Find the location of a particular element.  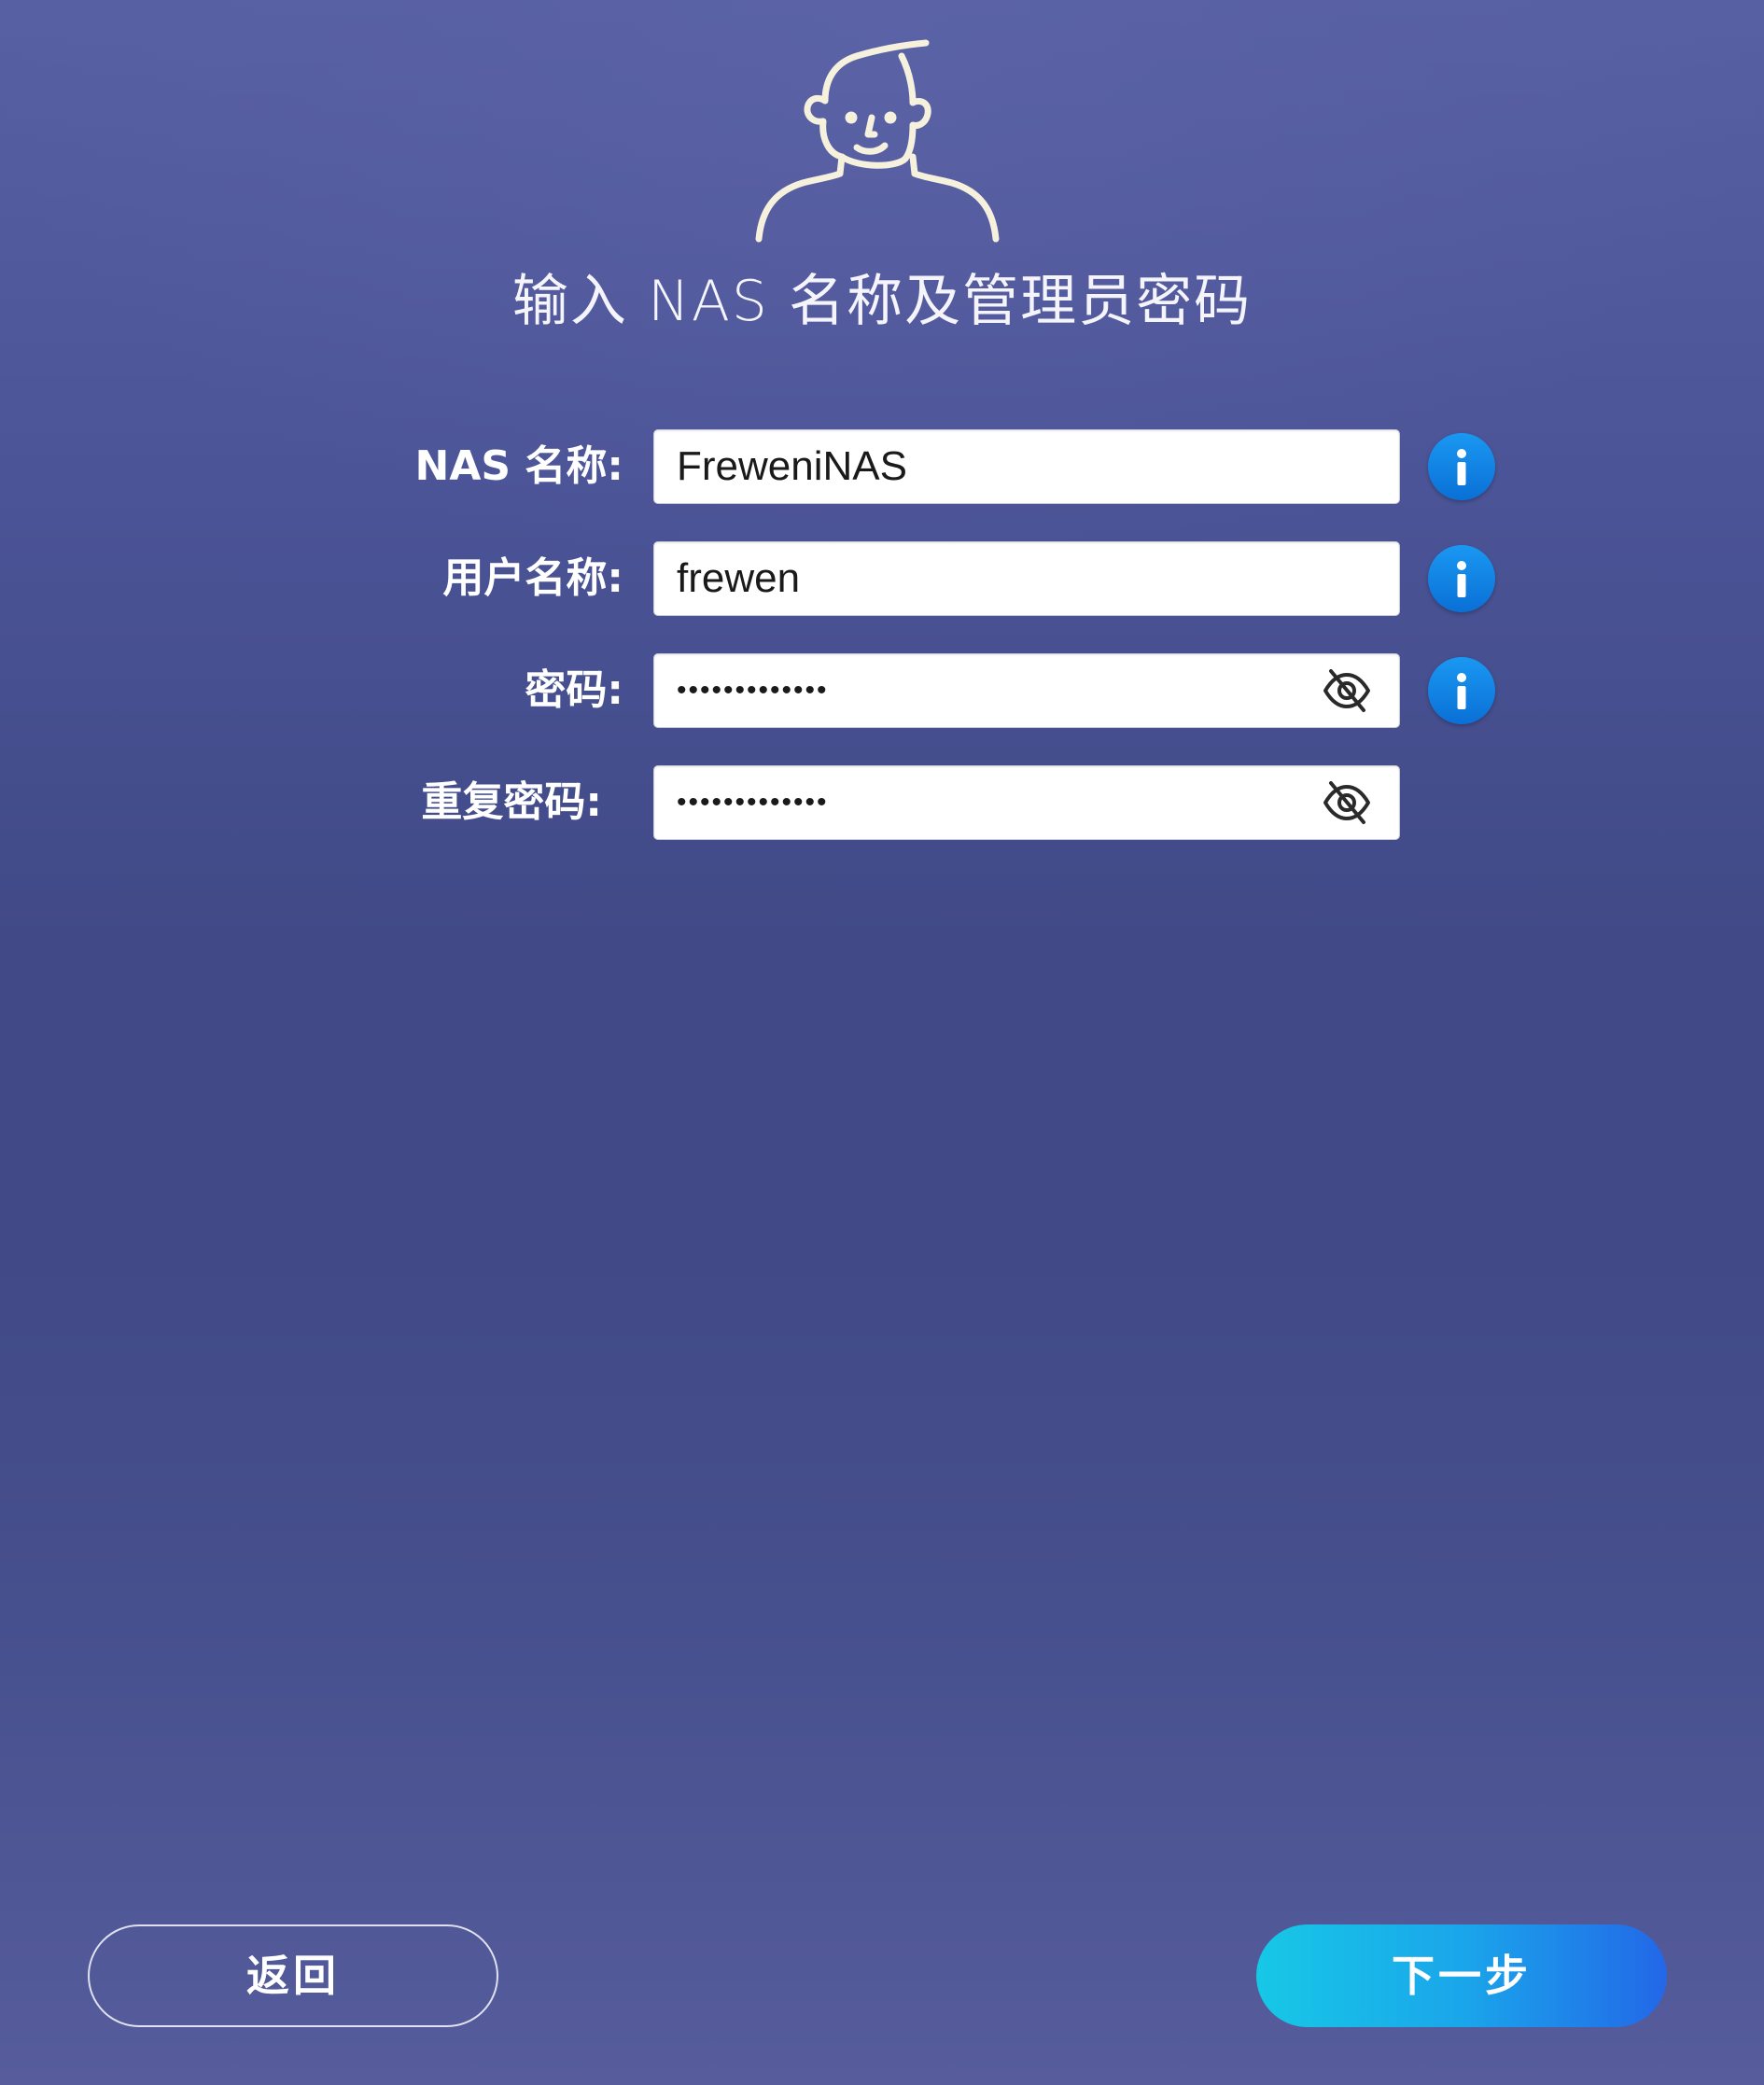

username-label: 用户名称: is located at coordinates (532, 578).